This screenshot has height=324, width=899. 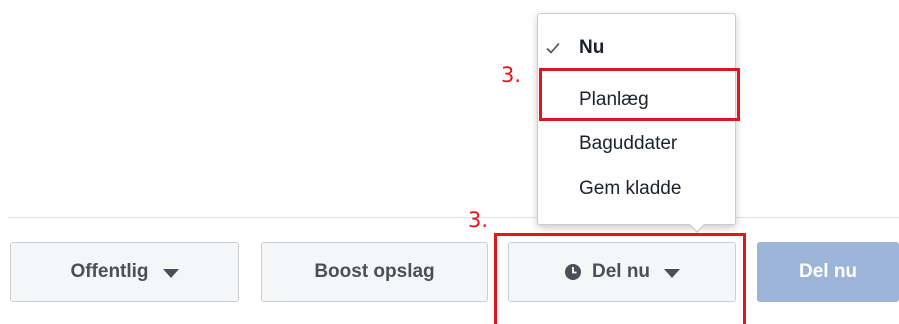 I want to click on boost-button-label: Boost opslag, so click(x=374, y=271).